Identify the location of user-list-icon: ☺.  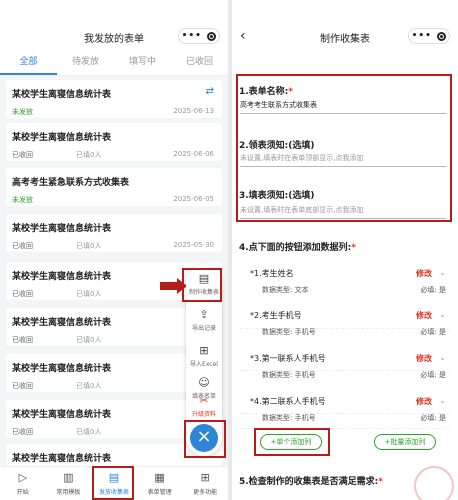
(204, 382).